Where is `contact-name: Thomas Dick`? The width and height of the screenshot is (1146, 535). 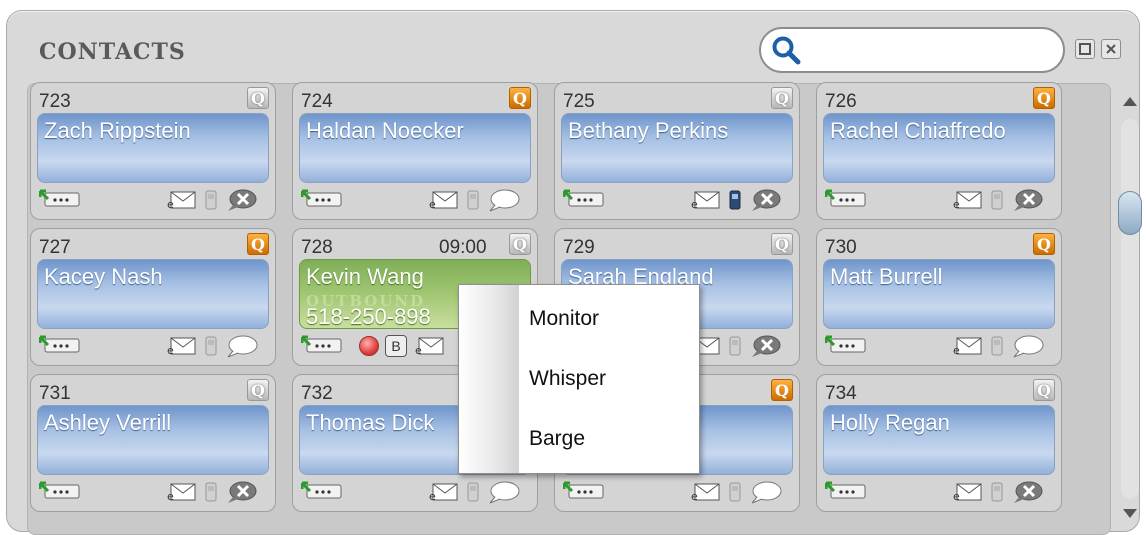
contact-name: Thomas Dick is located at coordinates (370, 422).